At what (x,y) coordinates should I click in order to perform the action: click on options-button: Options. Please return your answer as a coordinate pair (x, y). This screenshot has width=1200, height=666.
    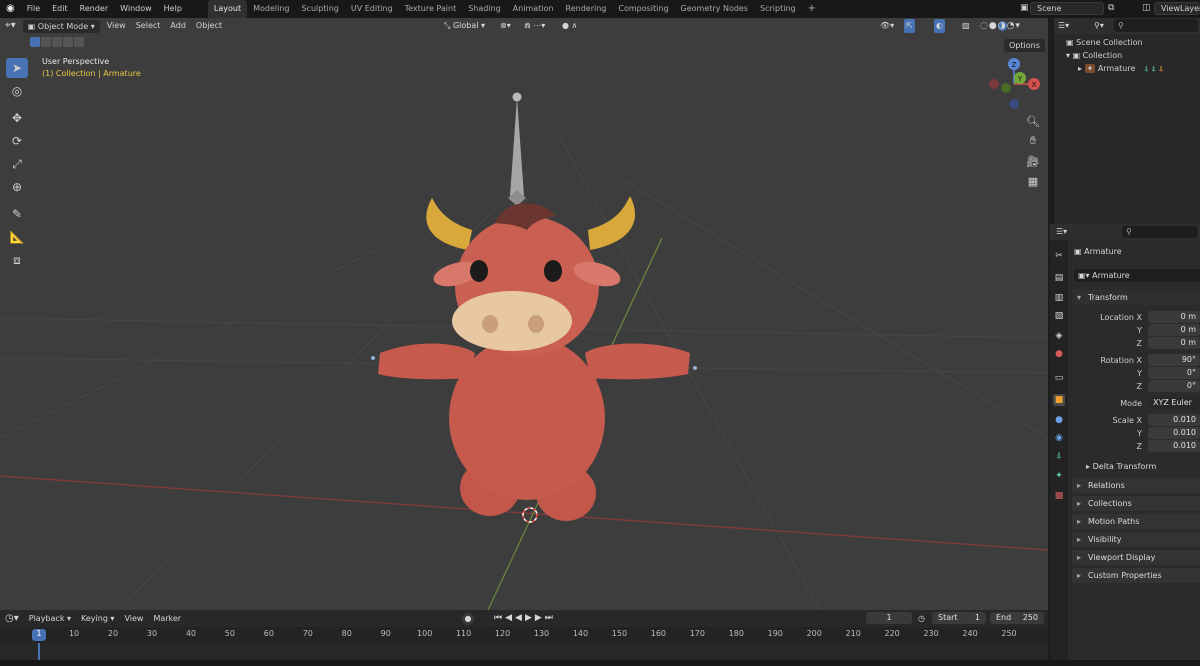
    Looking at the image, I should click on (1024, 45).